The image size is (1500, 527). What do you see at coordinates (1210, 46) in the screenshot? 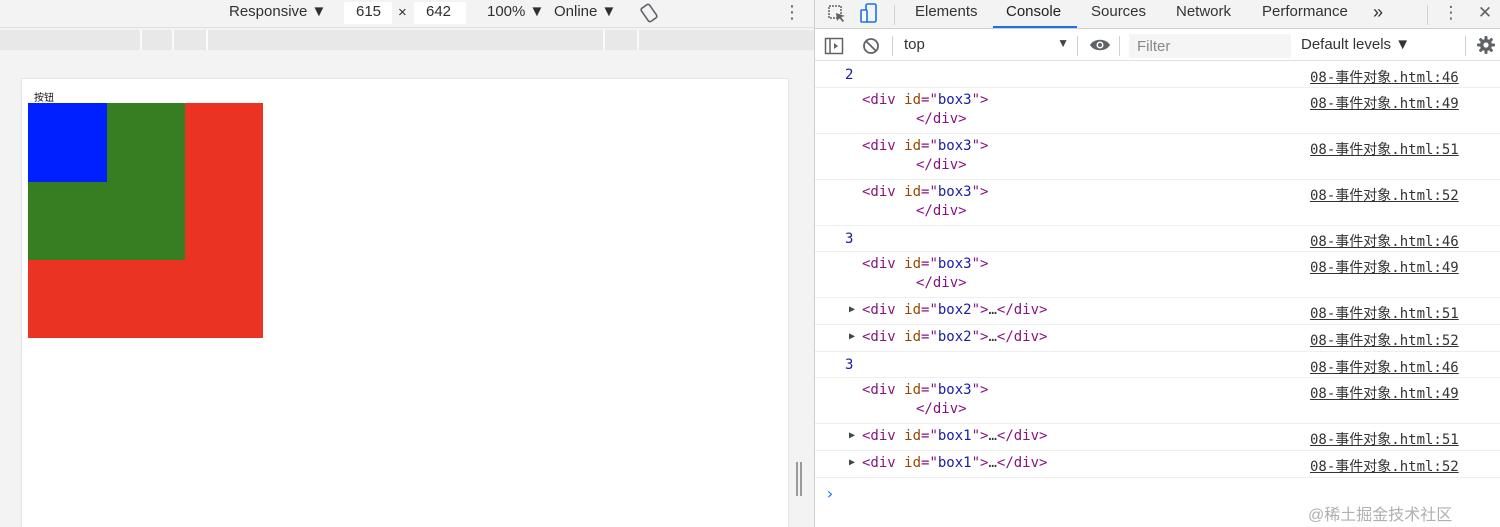
I see `filter-input` at bounding box center [1210, 46].